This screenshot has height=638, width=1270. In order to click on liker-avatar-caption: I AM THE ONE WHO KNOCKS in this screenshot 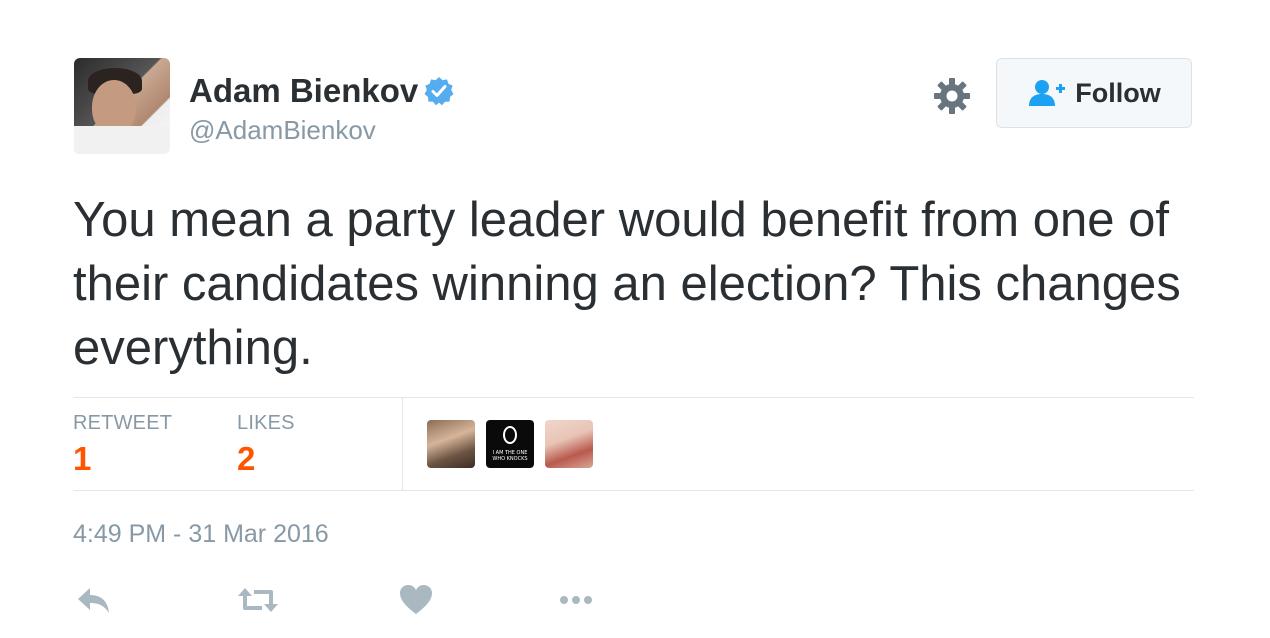, I will do `click(510, 456)`.